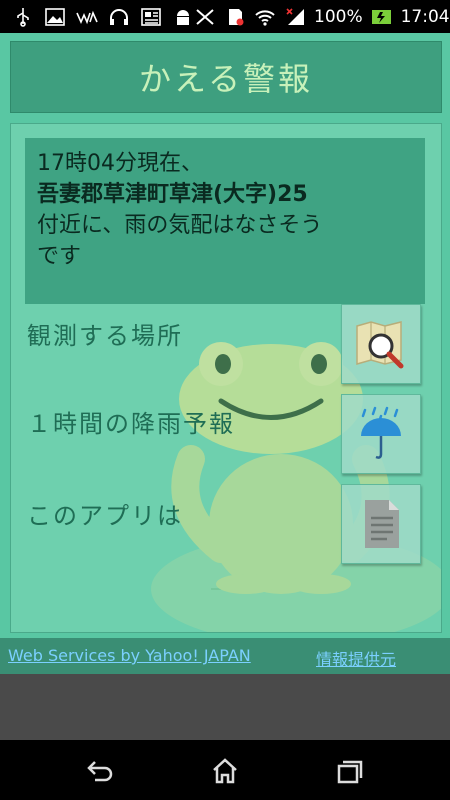  What do you see at coordinates (235, 17) in the screenshot?
I see `sd-card-icon` at bounding box center [235, 17].